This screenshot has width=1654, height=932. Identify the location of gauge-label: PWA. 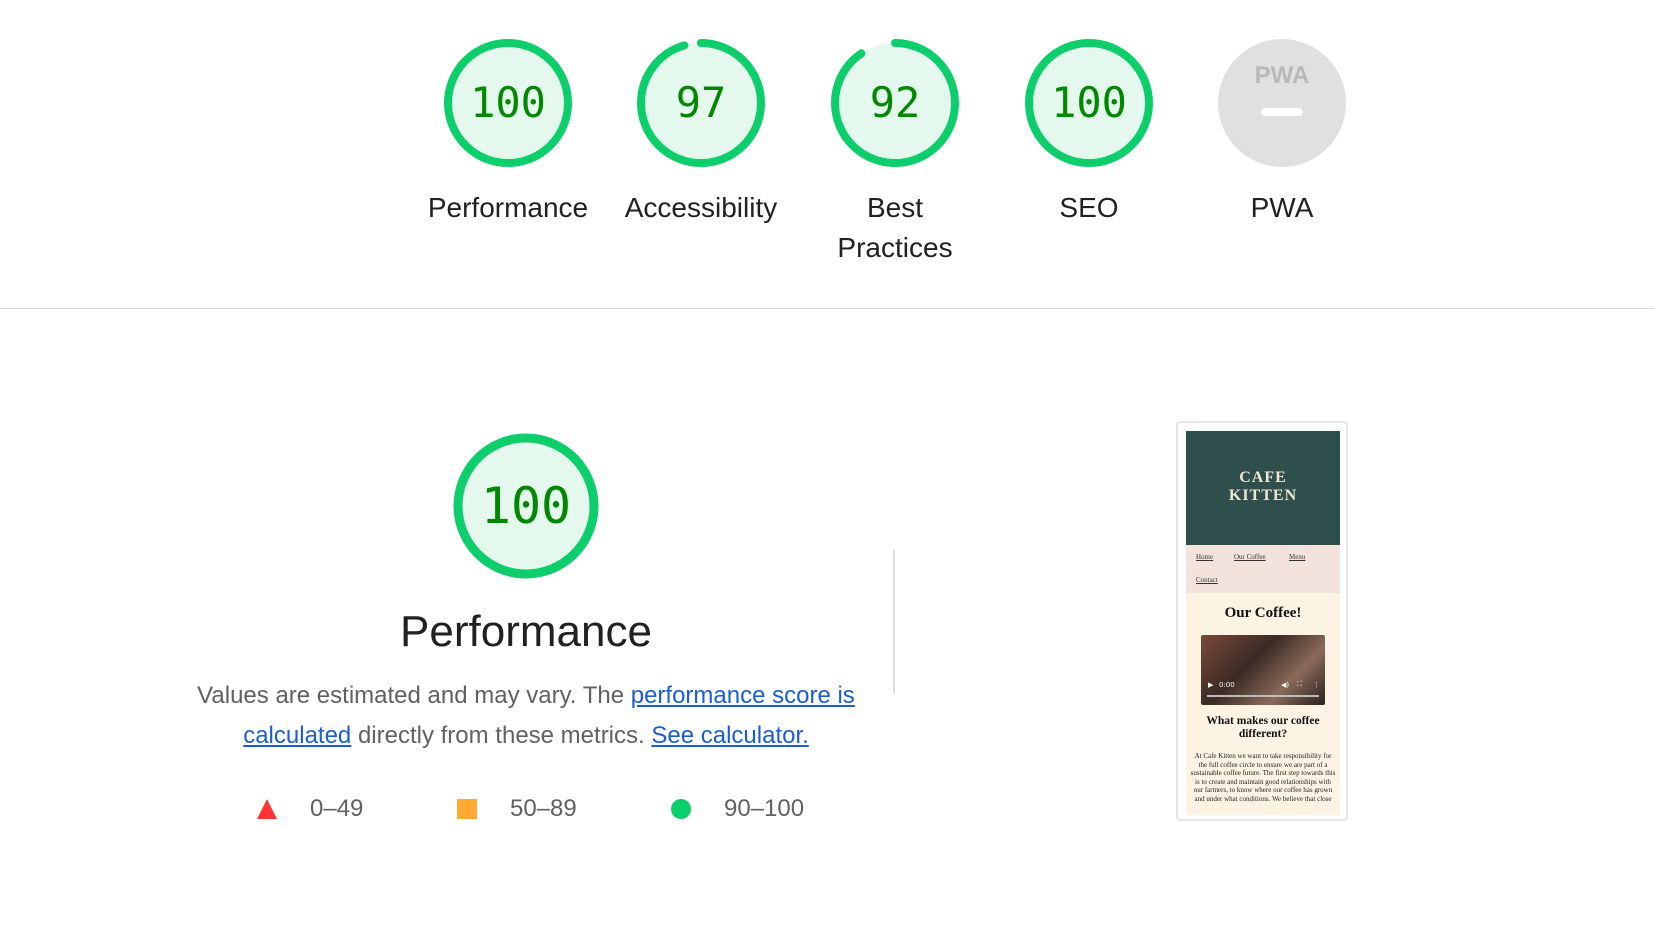
(1282, 207).